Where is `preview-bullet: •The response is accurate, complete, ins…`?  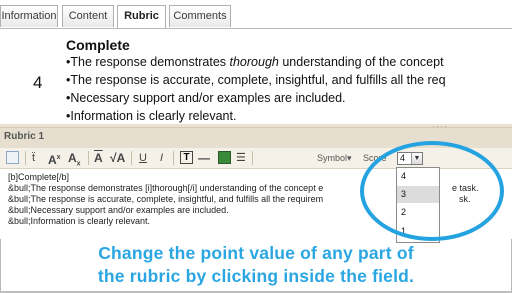 preview-bullet: •The response is accurate, complete, ins… is located at coordinates (256, 80).